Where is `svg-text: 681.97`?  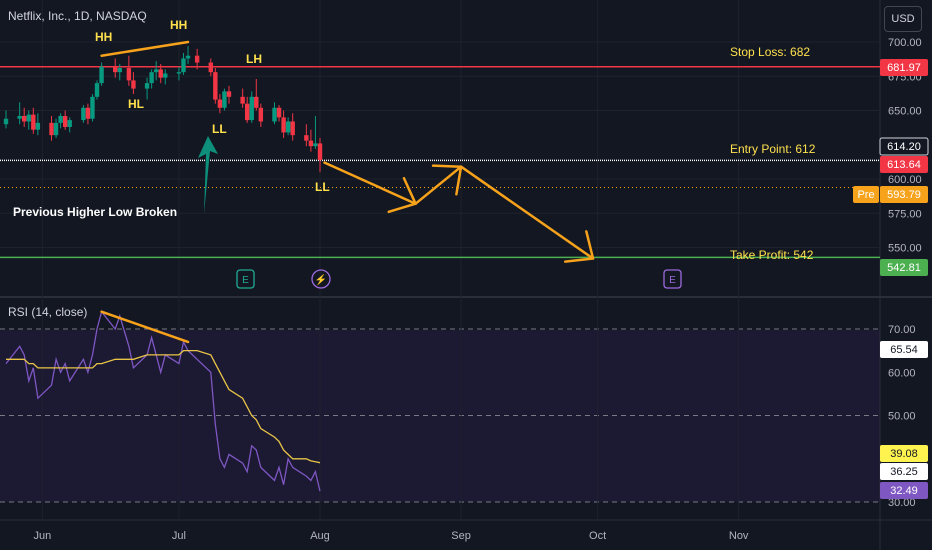 svg-text: 681.97 is located at coordinates (904, 68).